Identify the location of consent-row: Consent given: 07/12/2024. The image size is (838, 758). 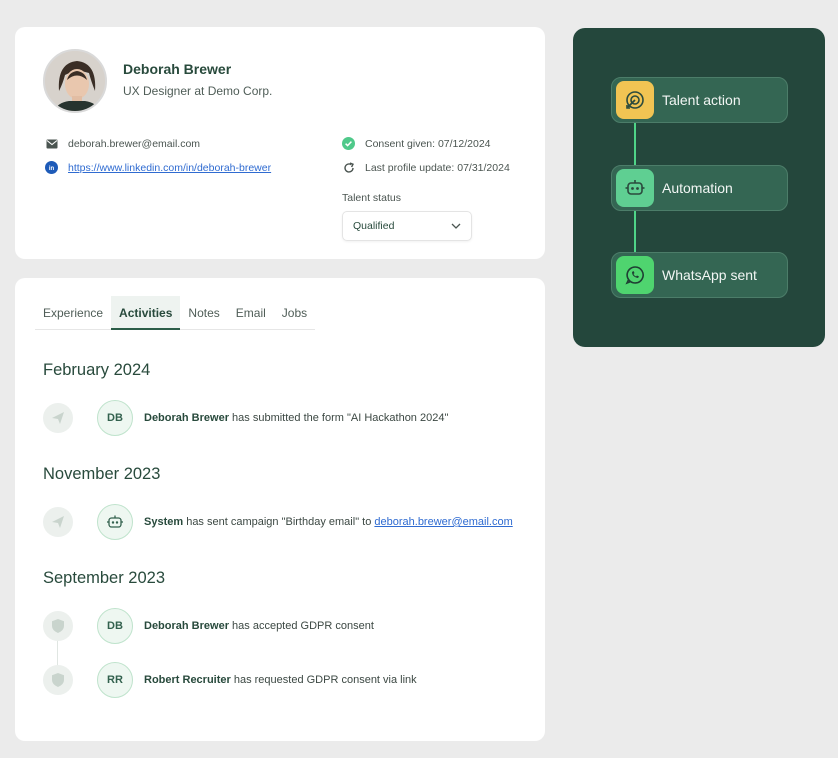
(416, 143).